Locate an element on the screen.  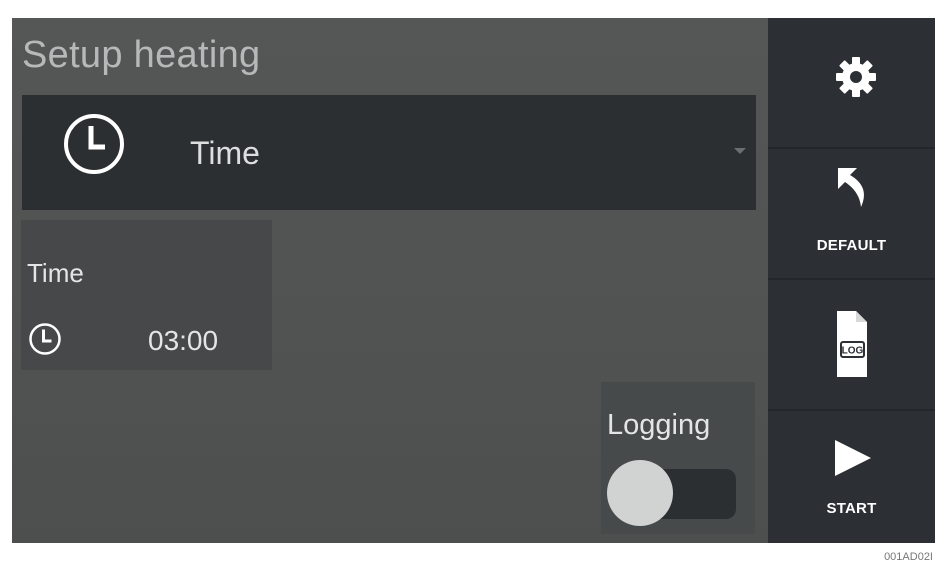
page-title: Setup heating is located at coordinates (141, 55).